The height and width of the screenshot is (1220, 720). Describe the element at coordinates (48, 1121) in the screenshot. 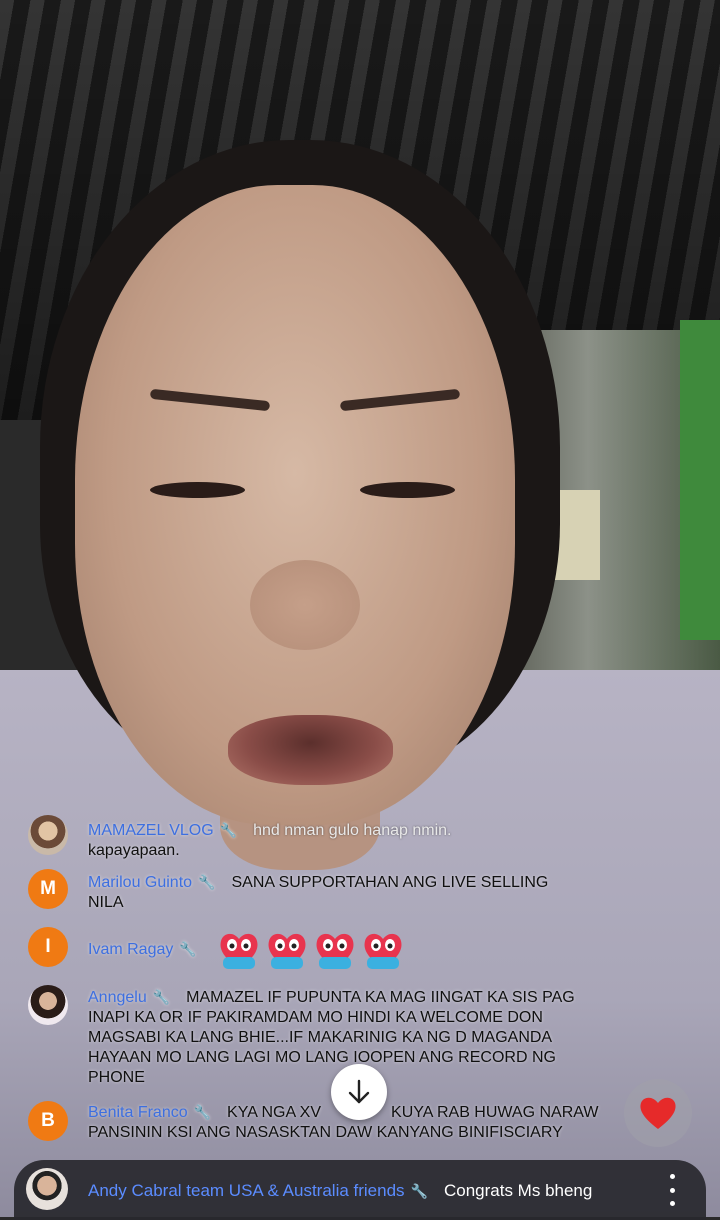

I see `avatar: B` at that location.